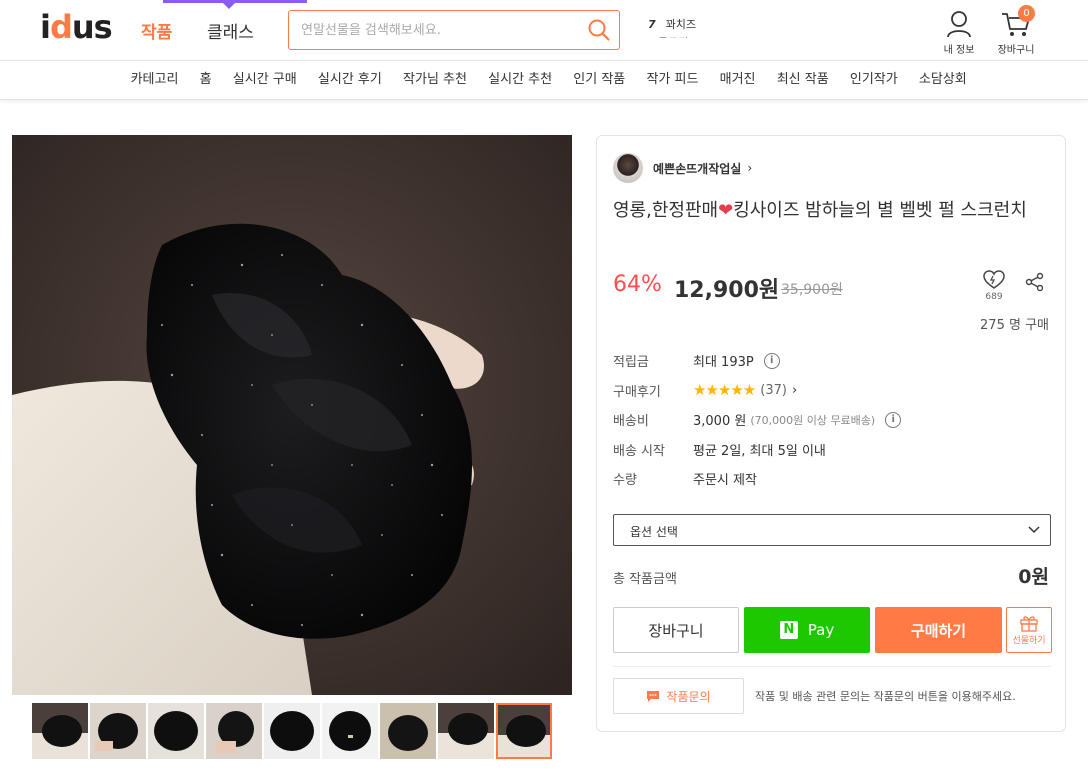 Image resolution: width=1088 pixels, height=772 pixels. I want to click on nav-popular-artists: 인기작가, so click(873, 80).